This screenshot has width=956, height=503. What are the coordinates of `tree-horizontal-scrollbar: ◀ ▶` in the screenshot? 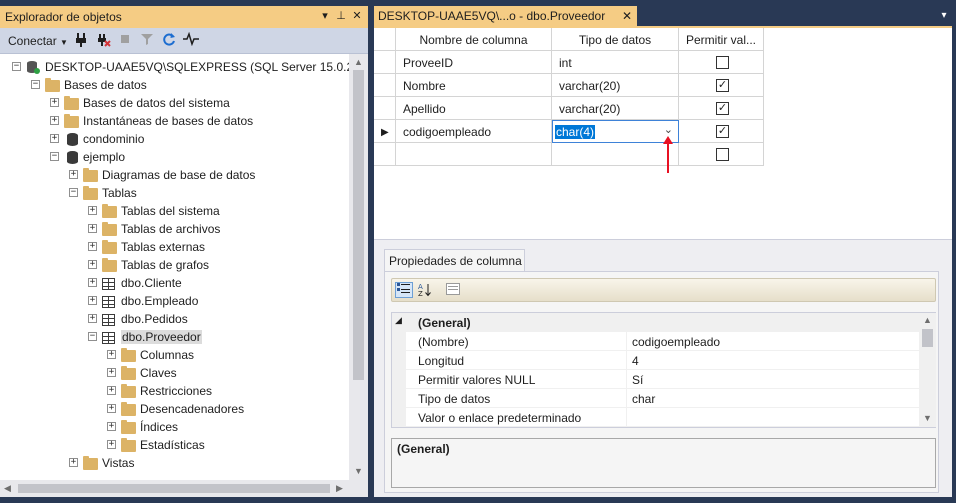 It's located at (174, 488).